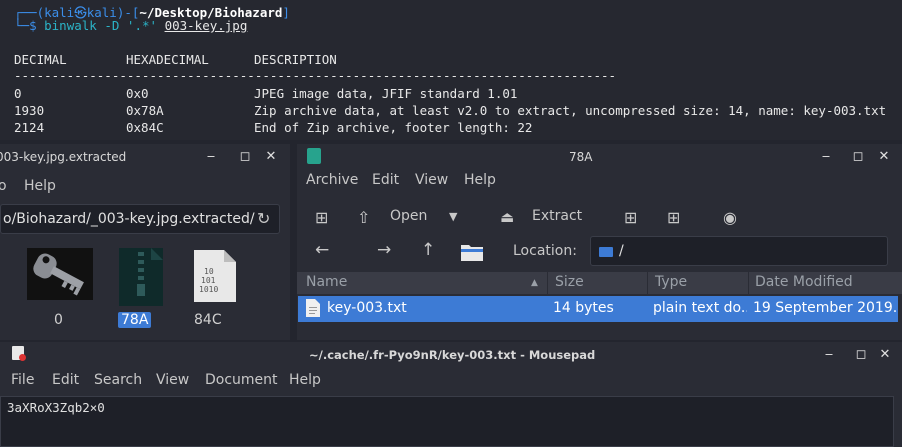 This screenshot has width=902, height=447. What do you see at coordinates (386, 93) in the screenshot?
I see `row-0-desc: JPEG image data, JFIF standard 1.01` at bounding box center [386, 93].